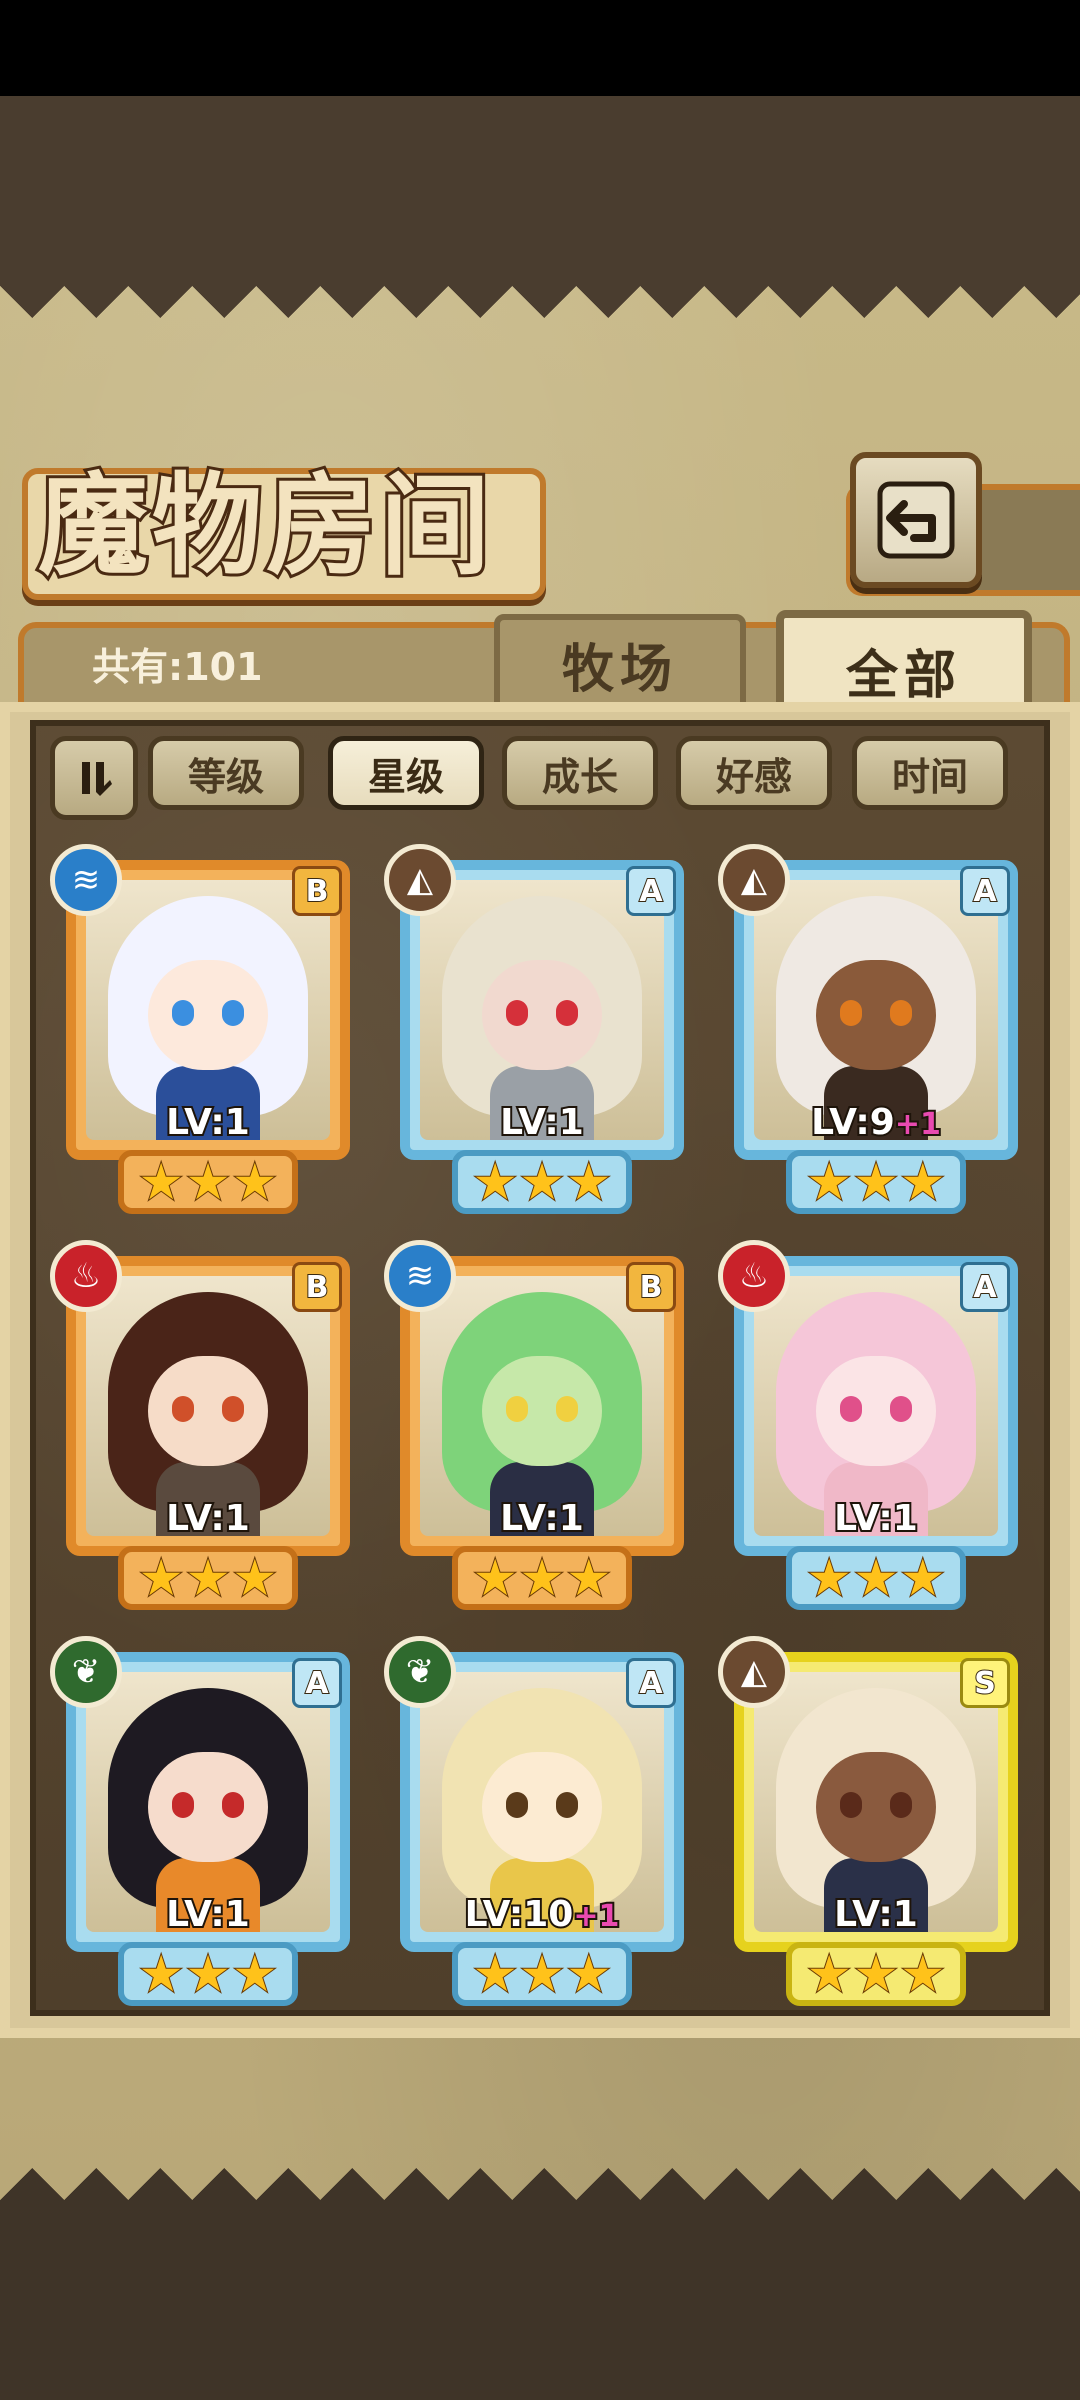  I want to click on back-button, so click(916, 520).